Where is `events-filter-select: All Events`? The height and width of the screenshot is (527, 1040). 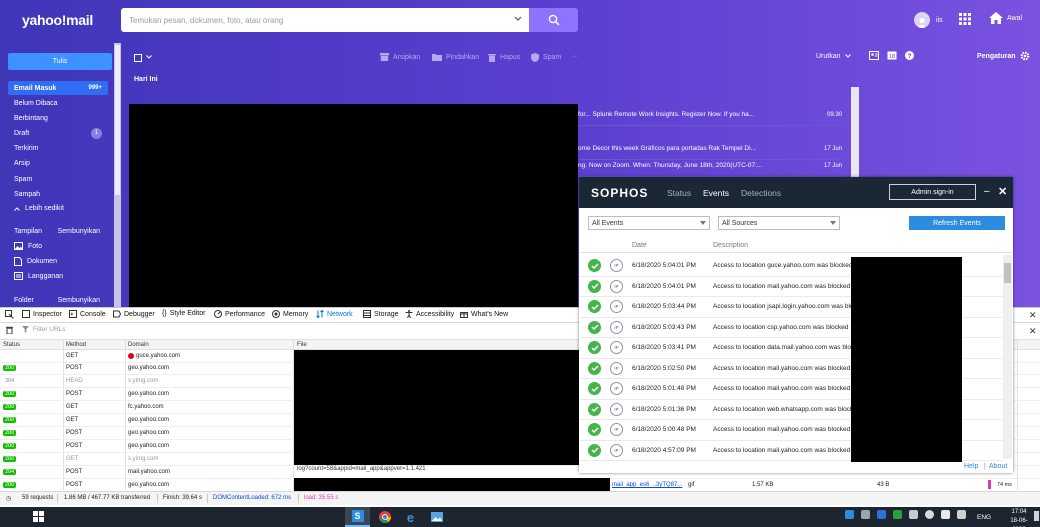 events-filter-select: All Events is located at coordinates (649, 223).